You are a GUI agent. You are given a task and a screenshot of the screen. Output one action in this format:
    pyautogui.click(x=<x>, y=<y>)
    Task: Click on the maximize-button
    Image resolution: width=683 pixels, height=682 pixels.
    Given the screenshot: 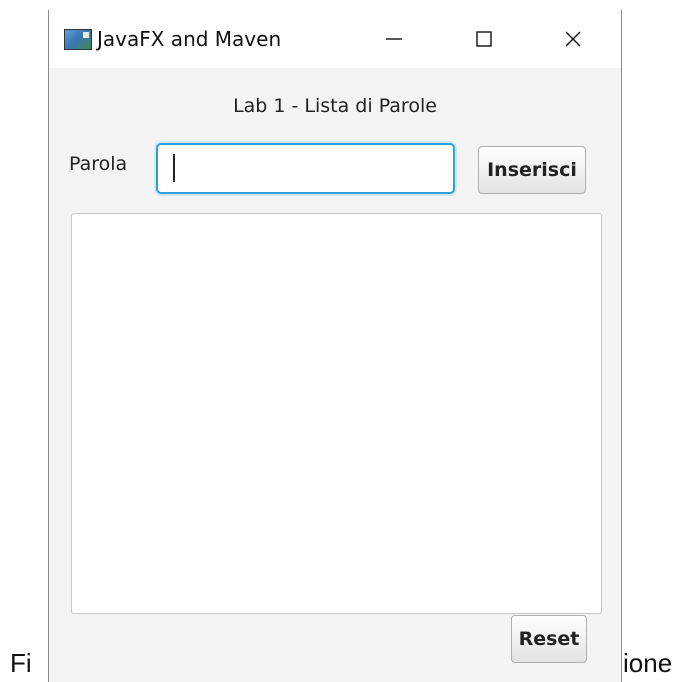 What is the action you would take?
    pyautogui.click(x=484, y=39)
    